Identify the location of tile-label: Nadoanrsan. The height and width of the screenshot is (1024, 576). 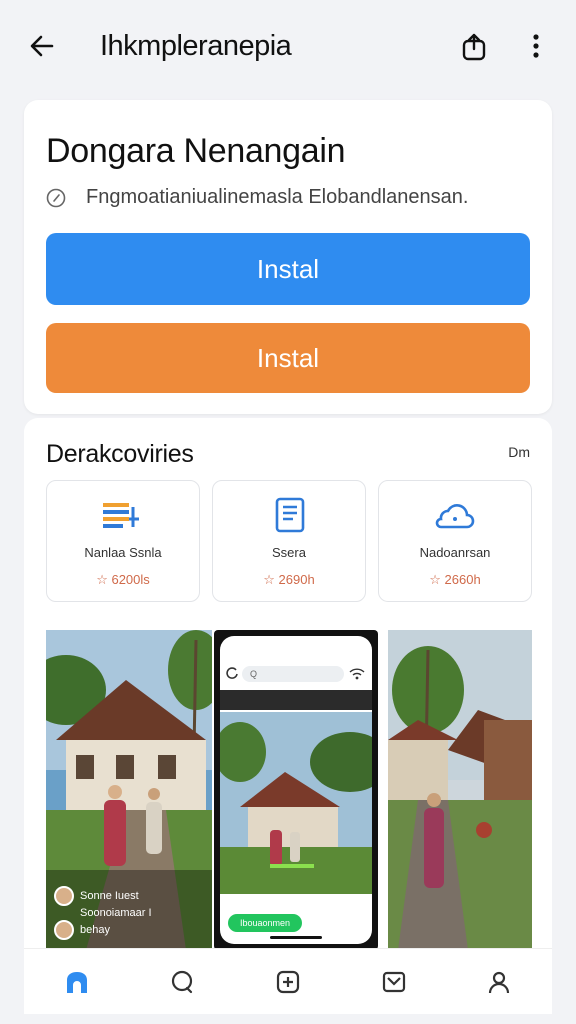
(455, 552).